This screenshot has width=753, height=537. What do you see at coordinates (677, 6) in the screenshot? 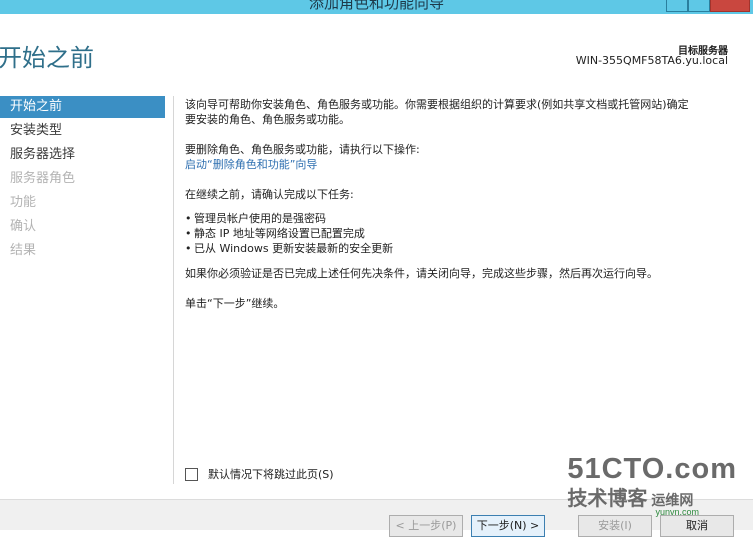
I see `minimize-button` at bounding box center [677, 6].